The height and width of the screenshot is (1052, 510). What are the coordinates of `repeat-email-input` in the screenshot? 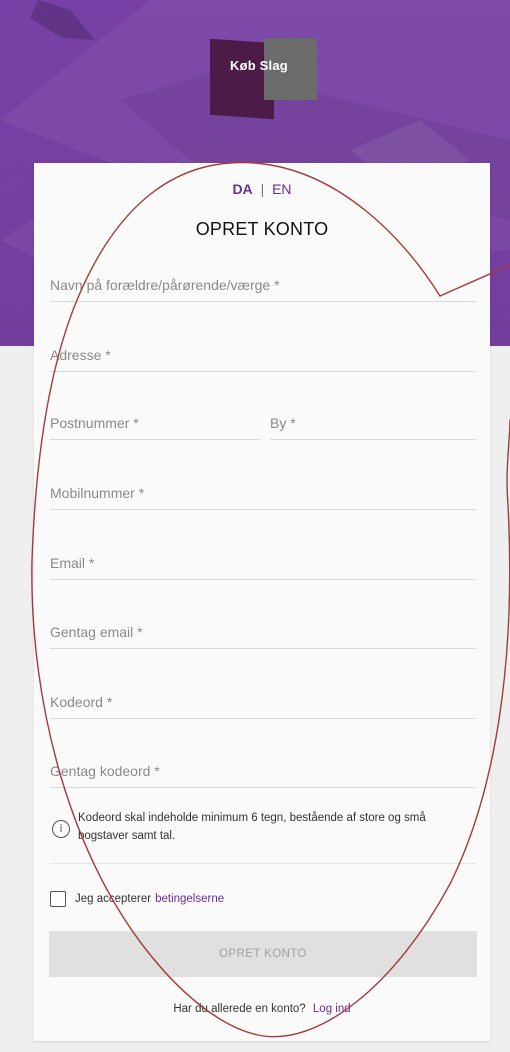 It's located at (263, 632).